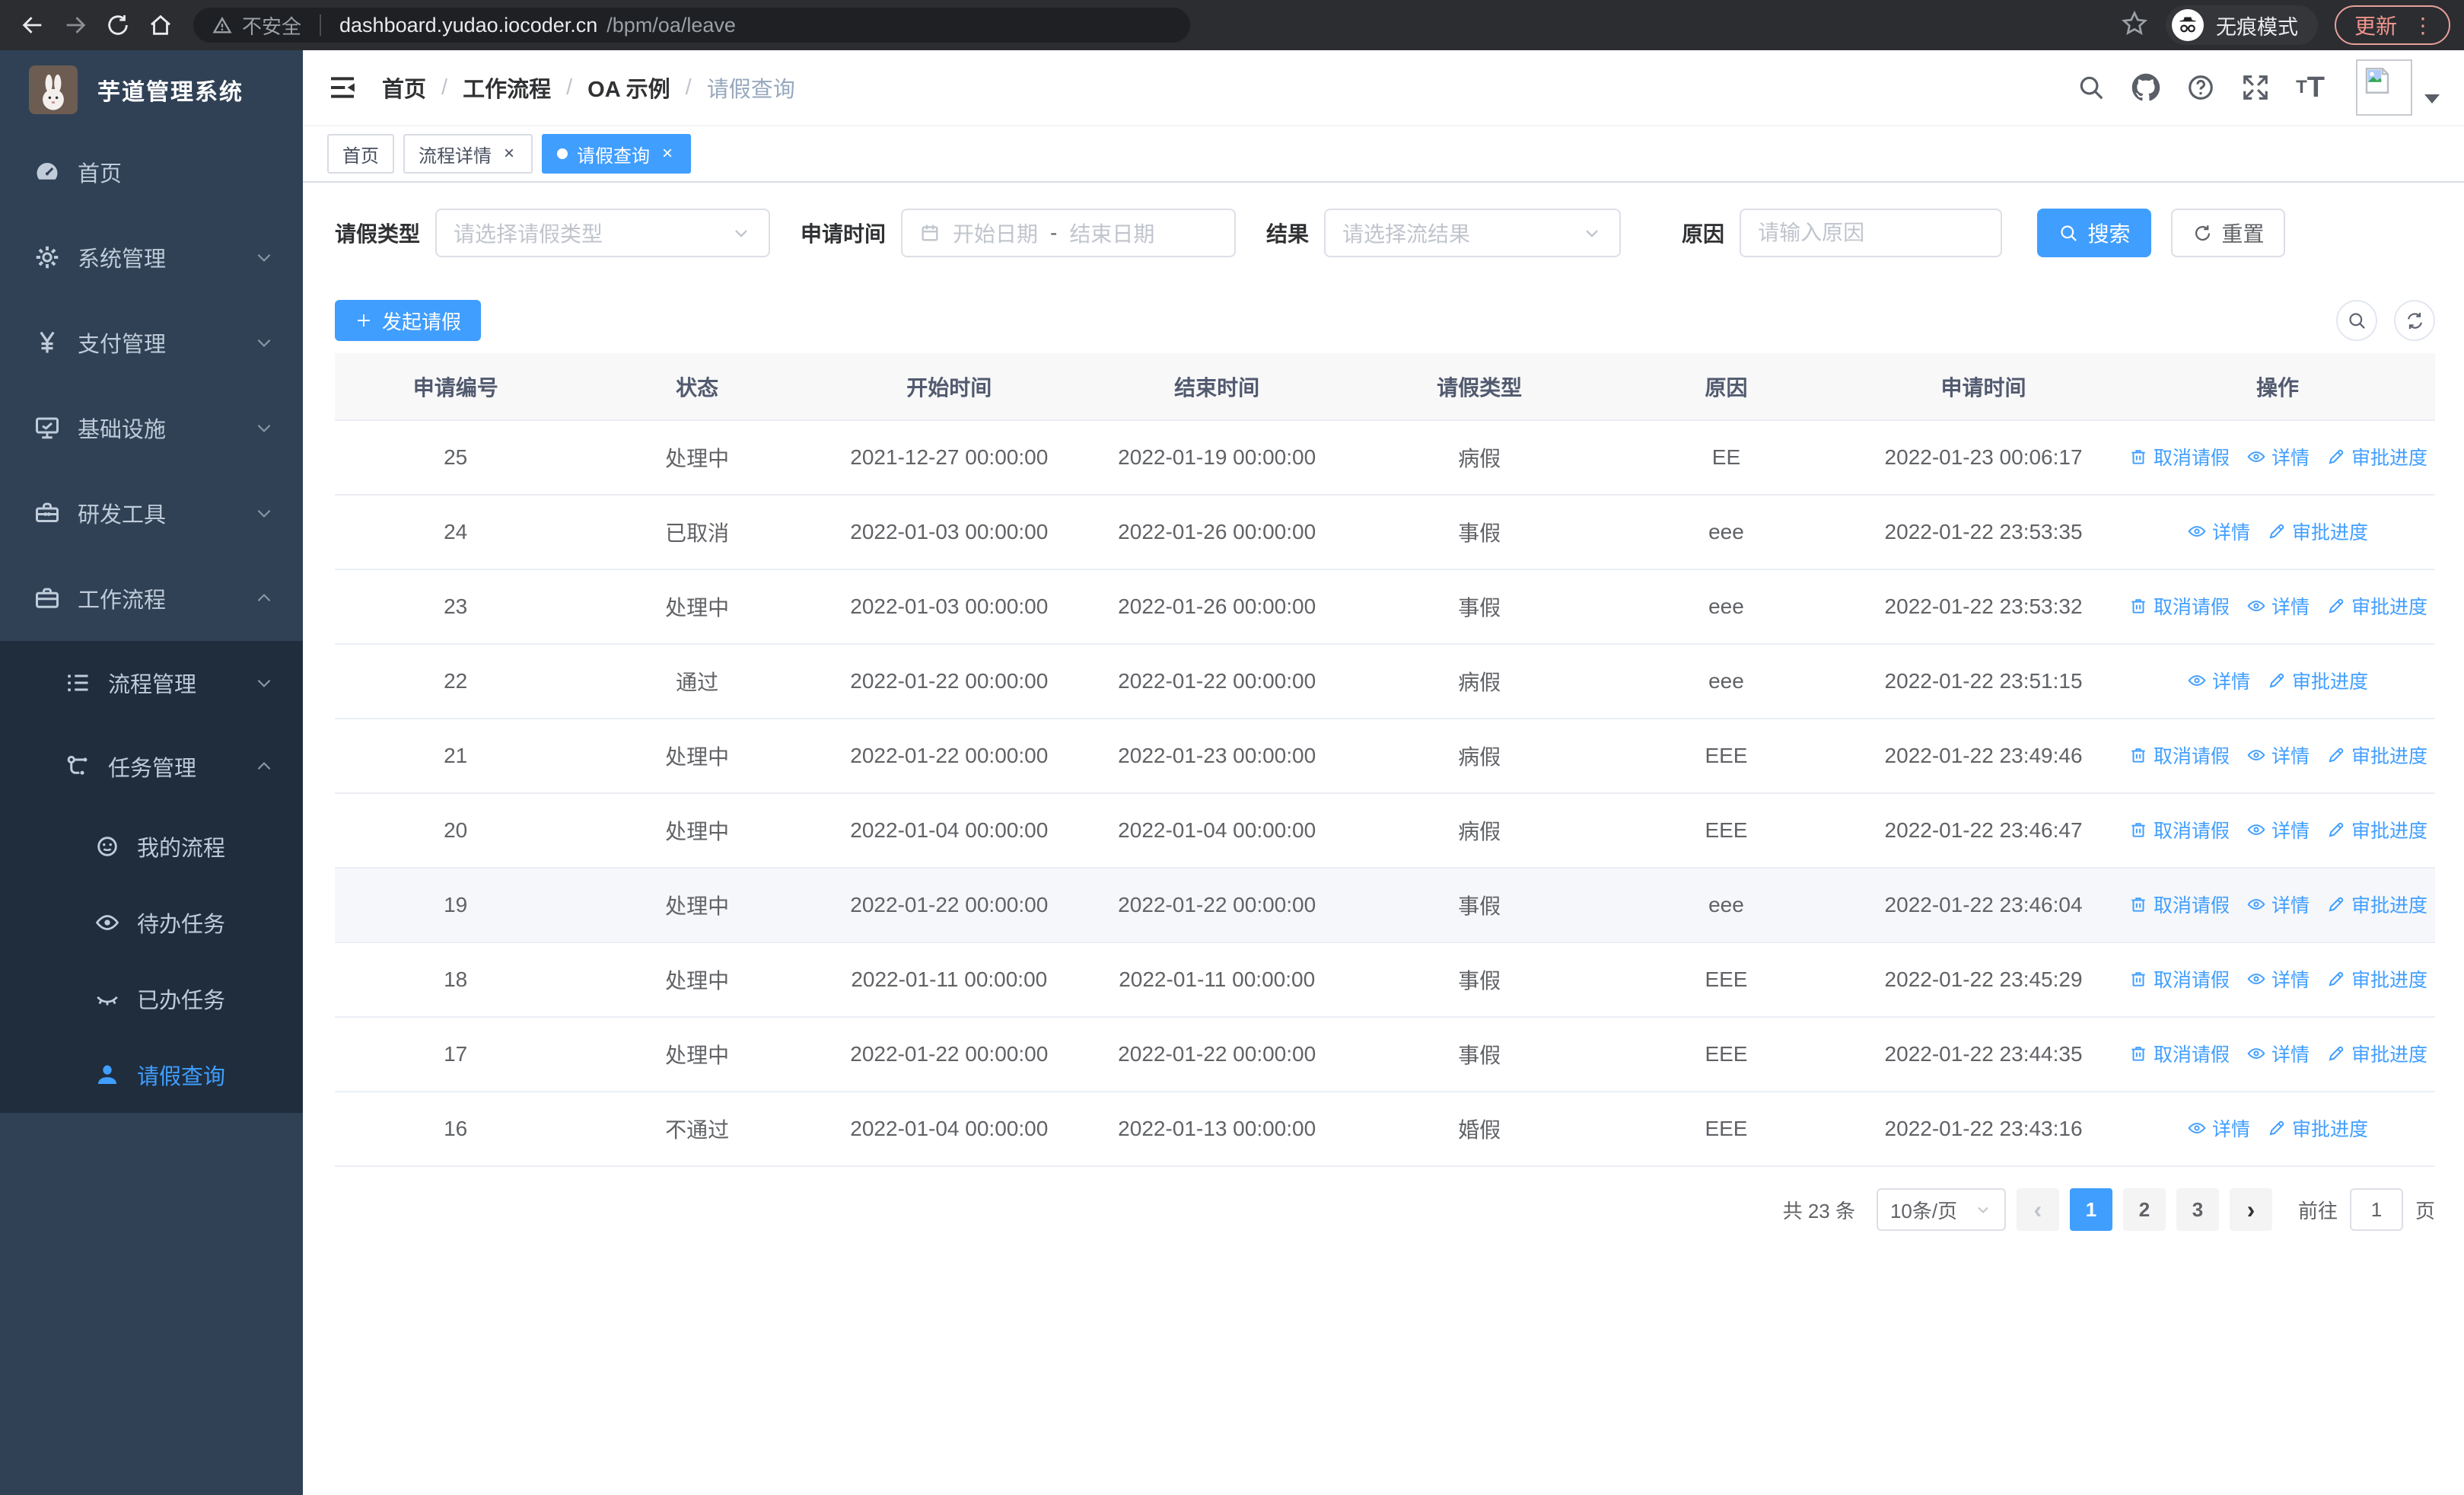 The width and height of the screenshot is (2464, 1495). What do you see at coordinates (1069, 233) in the screenshot?
I see `apply-time-range-picker: 开始日期 - 结束日期` at bounding box center [1069, 233].